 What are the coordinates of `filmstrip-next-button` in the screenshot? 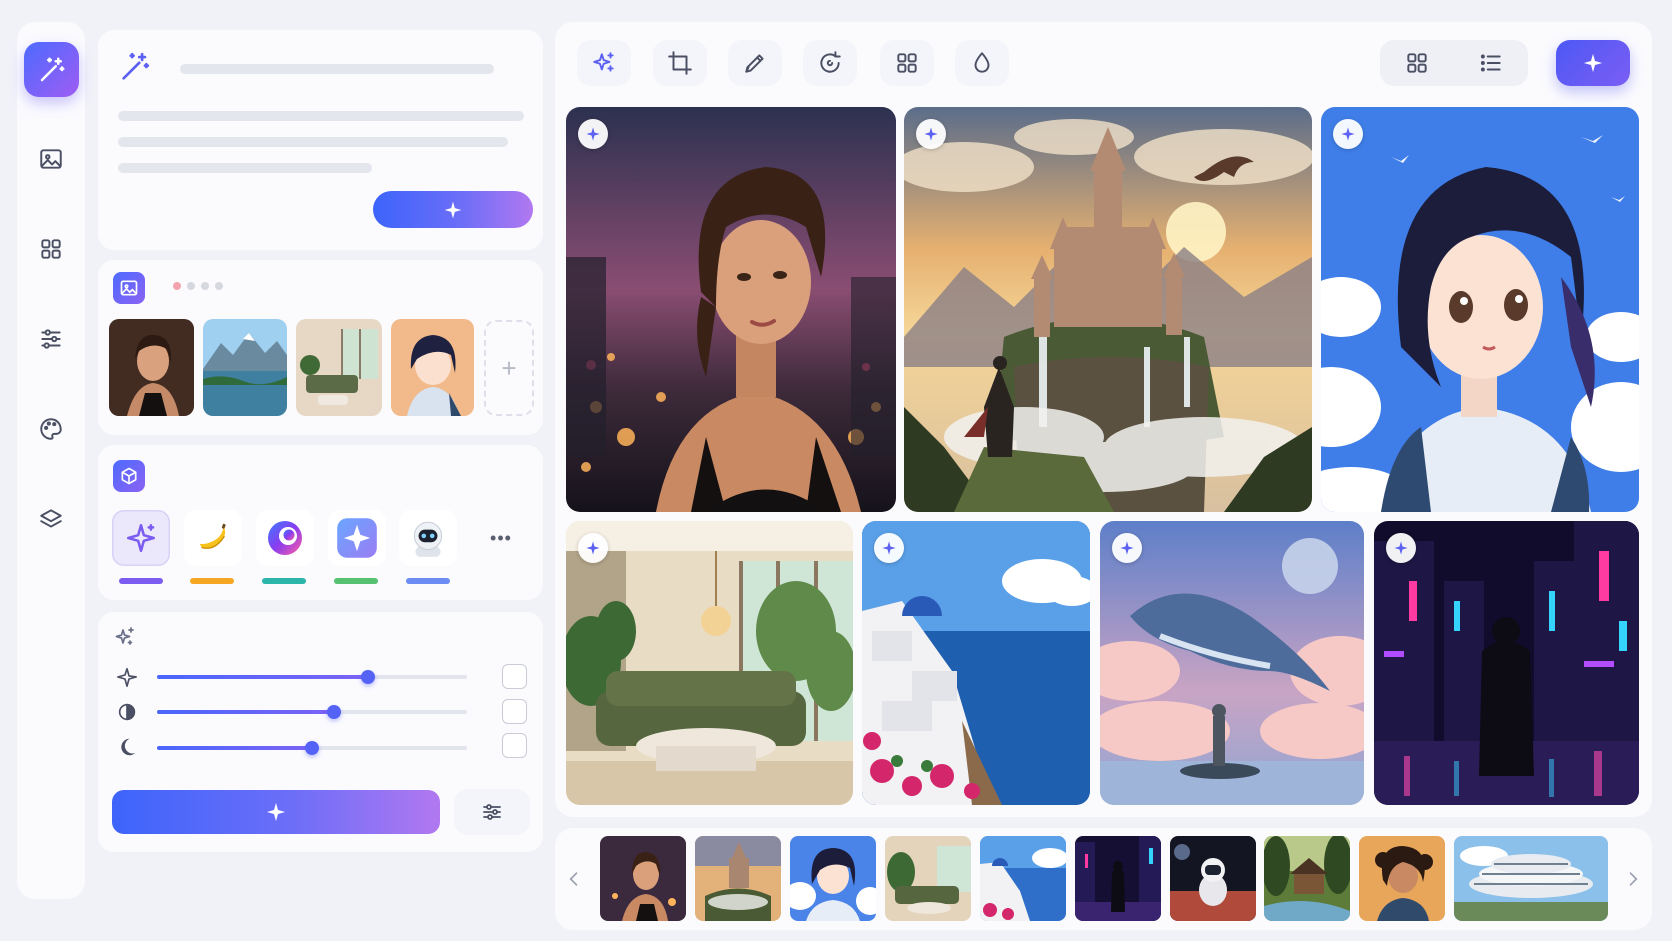 It's located at (1633, 879).